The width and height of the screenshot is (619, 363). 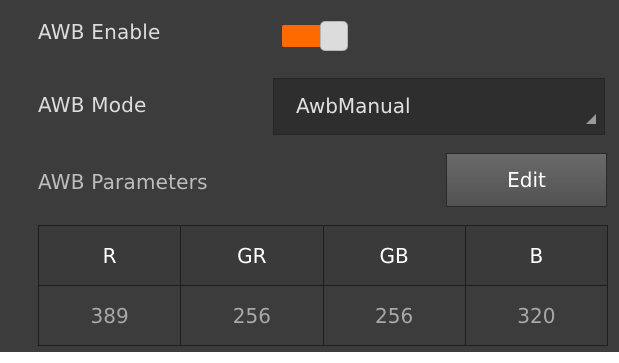 I want to click on value-b: 320, so click(x=536, y=315).